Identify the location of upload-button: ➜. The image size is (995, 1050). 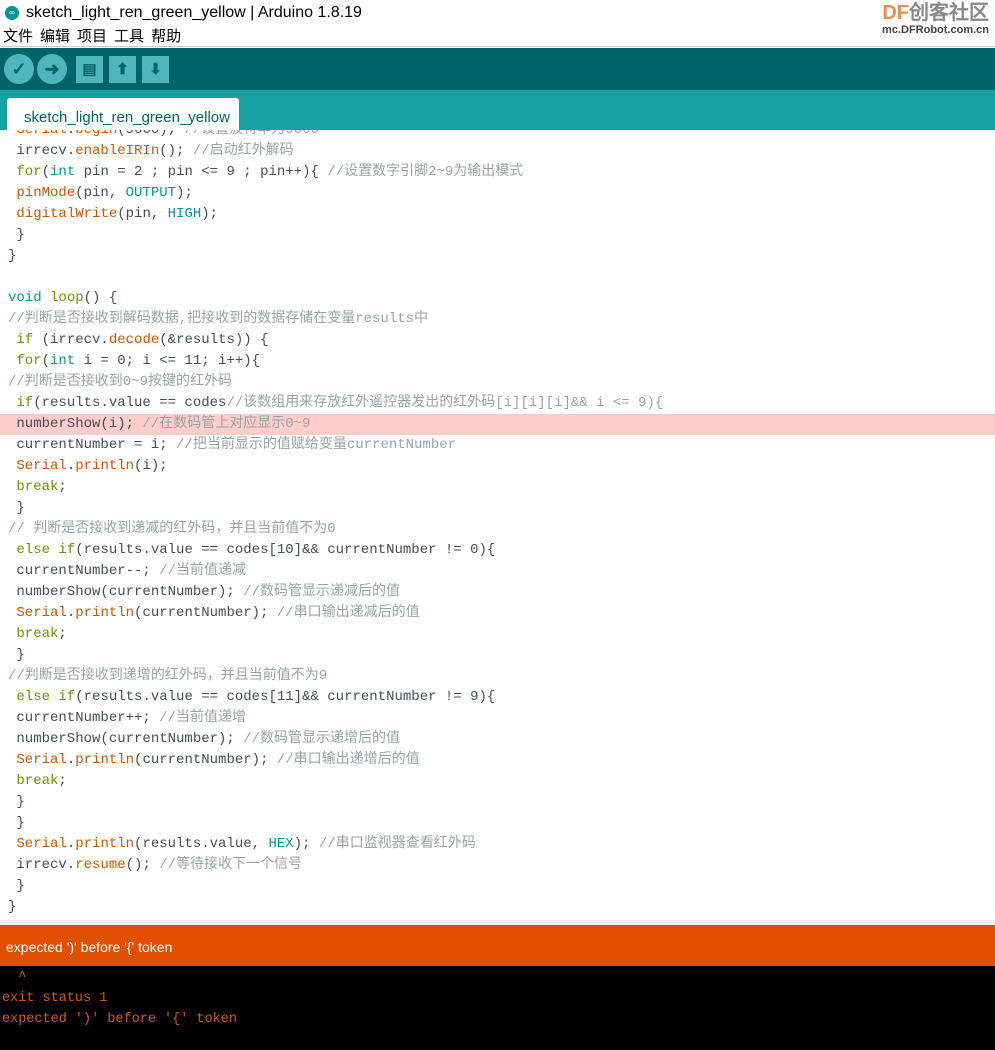
(52, 69).